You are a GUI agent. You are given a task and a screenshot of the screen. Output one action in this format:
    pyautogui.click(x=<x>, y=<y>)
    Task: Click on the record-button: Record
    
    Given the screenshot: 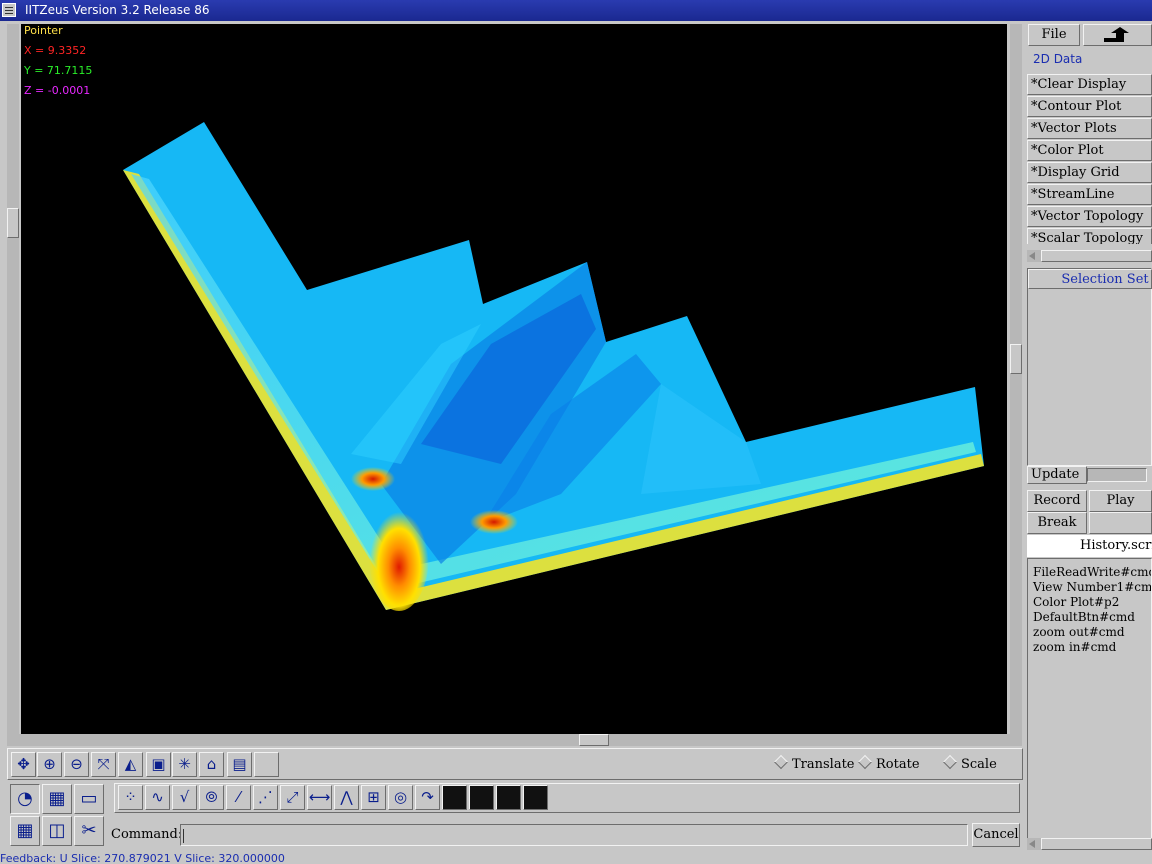 What is the action you would take?
    pyautogui.click(x=1057, y=501)
    